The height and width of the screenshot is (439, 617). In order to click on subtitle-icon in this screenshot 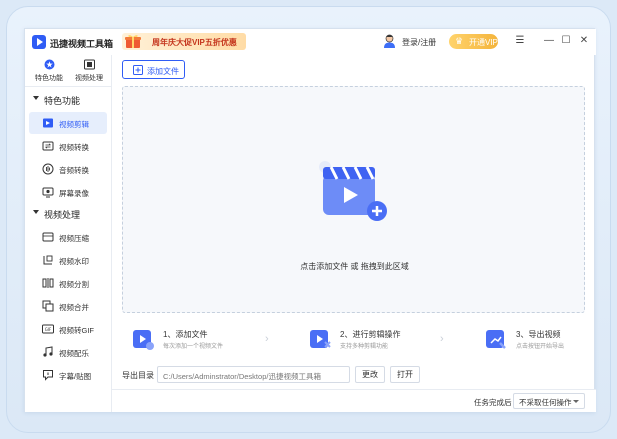, I will do `click(48, 375)`.